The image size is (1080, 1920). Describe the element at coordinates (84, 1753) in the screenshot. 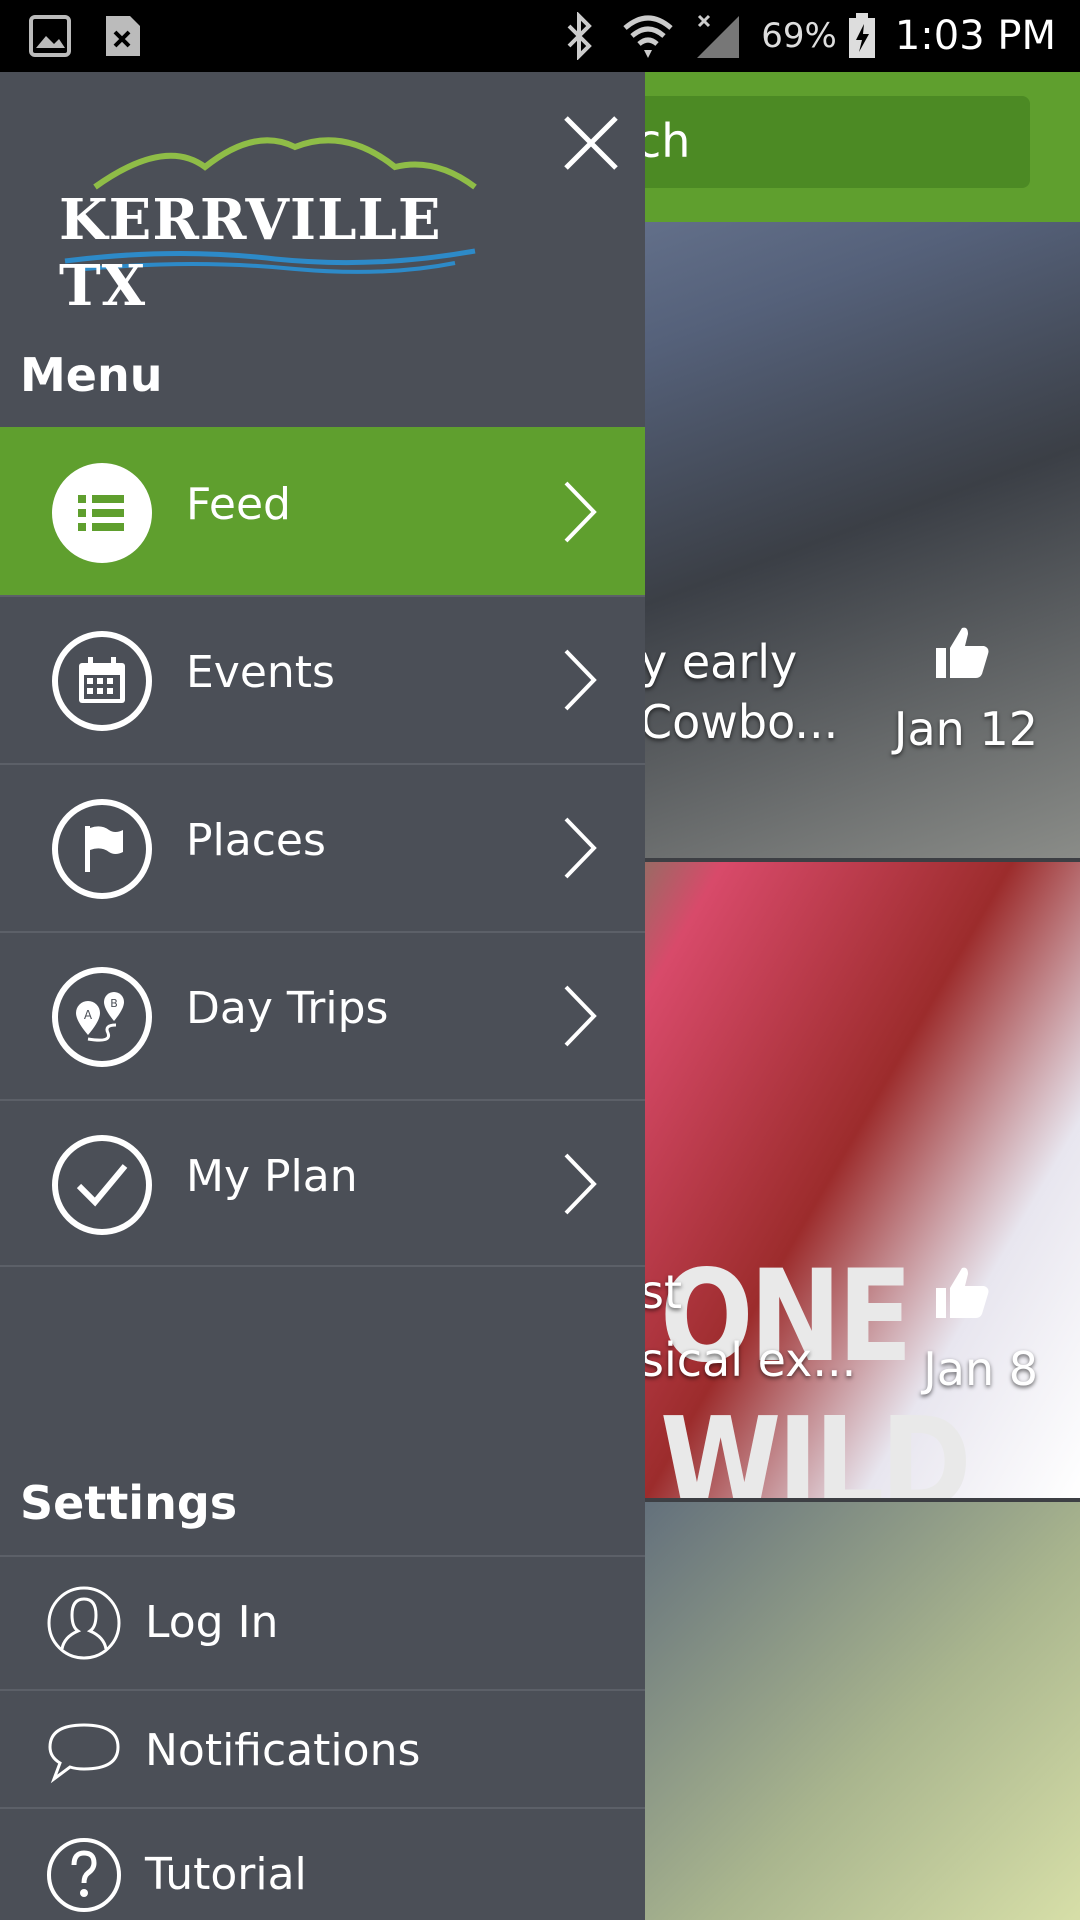

I see `chat-bubble-icon` at that location.